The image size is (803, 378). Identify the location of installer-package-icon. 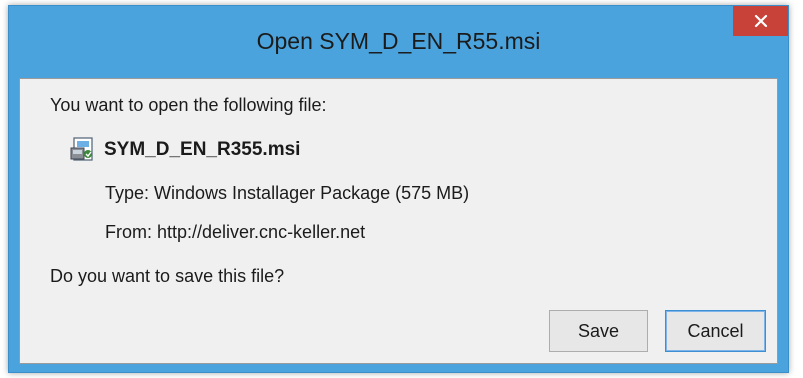
(81, 149).